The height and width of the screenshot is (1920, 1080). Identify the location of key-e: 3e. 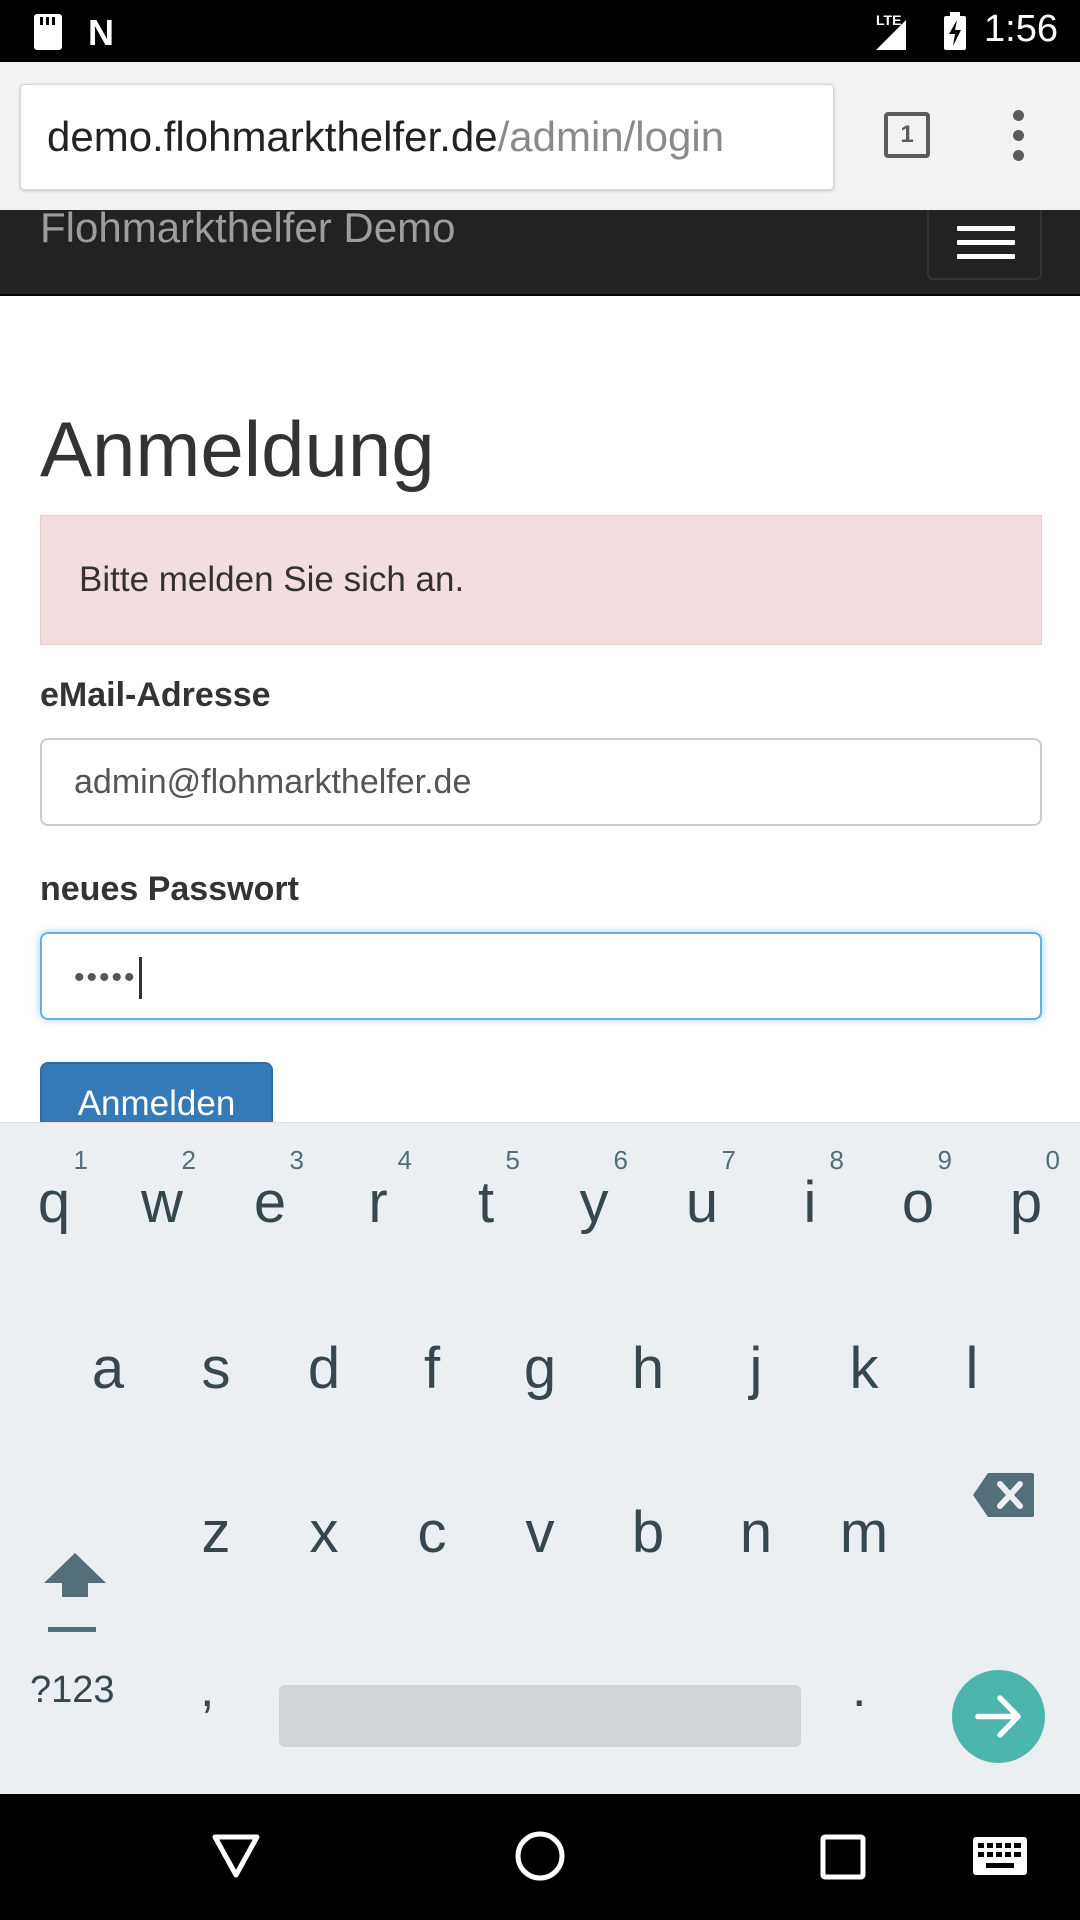
(270, 1205).